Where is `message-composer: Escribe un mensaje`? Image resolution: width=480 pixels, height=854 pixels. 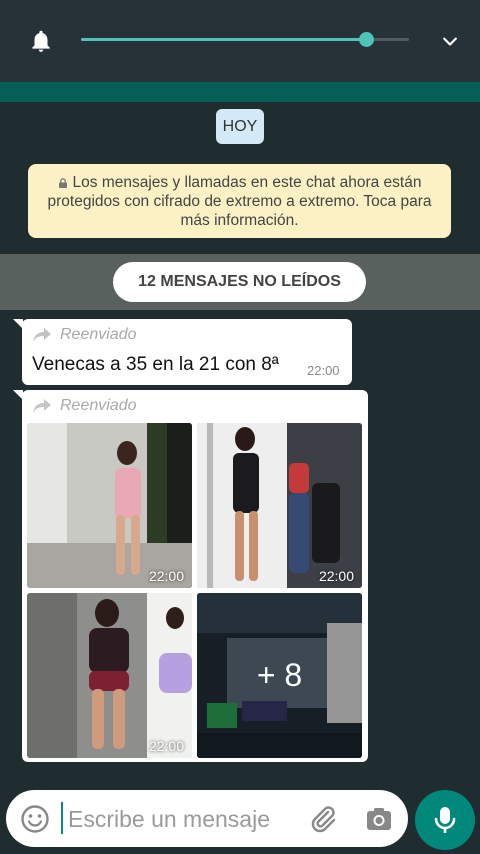
message-composer: Escribe un mensaje is located at coordinates (207, 818).